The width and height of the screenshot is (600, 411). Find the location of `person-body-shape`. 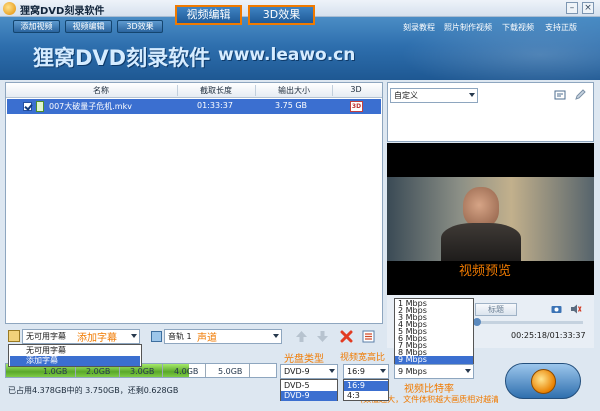

person-body-shape is located at coordinates (481, 242).